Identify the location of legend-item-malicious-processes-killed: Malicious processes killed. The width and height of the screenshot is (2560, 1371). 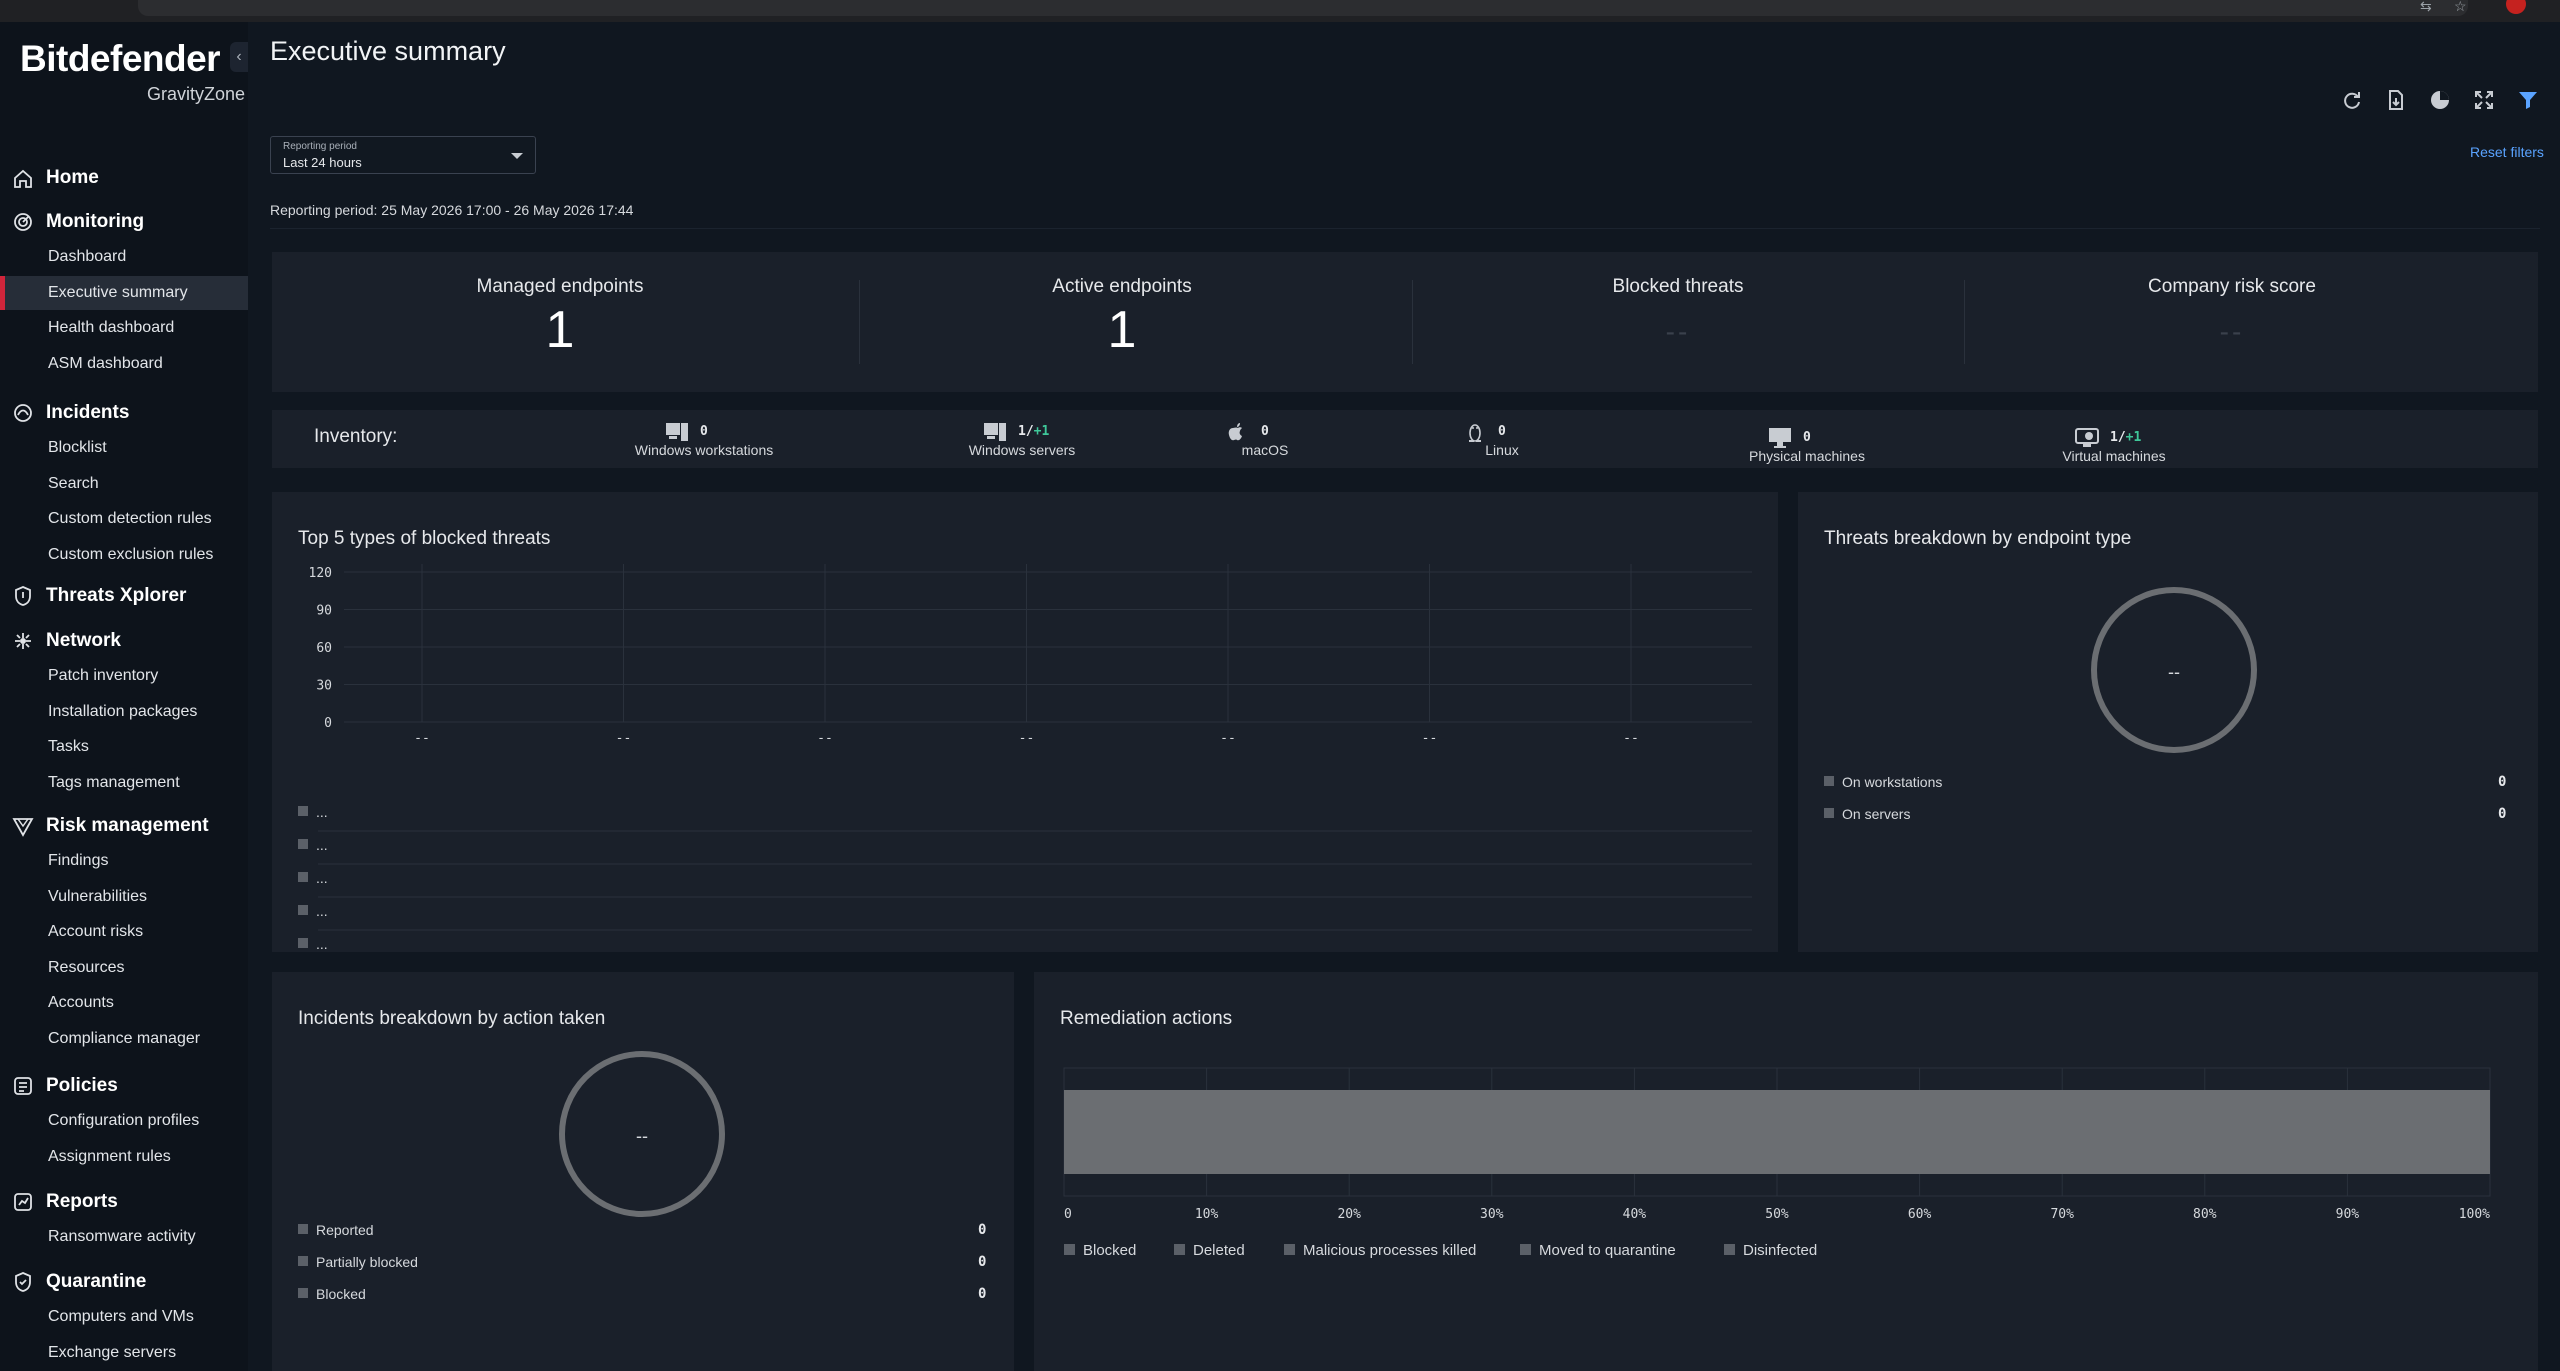
(1380, 1250).